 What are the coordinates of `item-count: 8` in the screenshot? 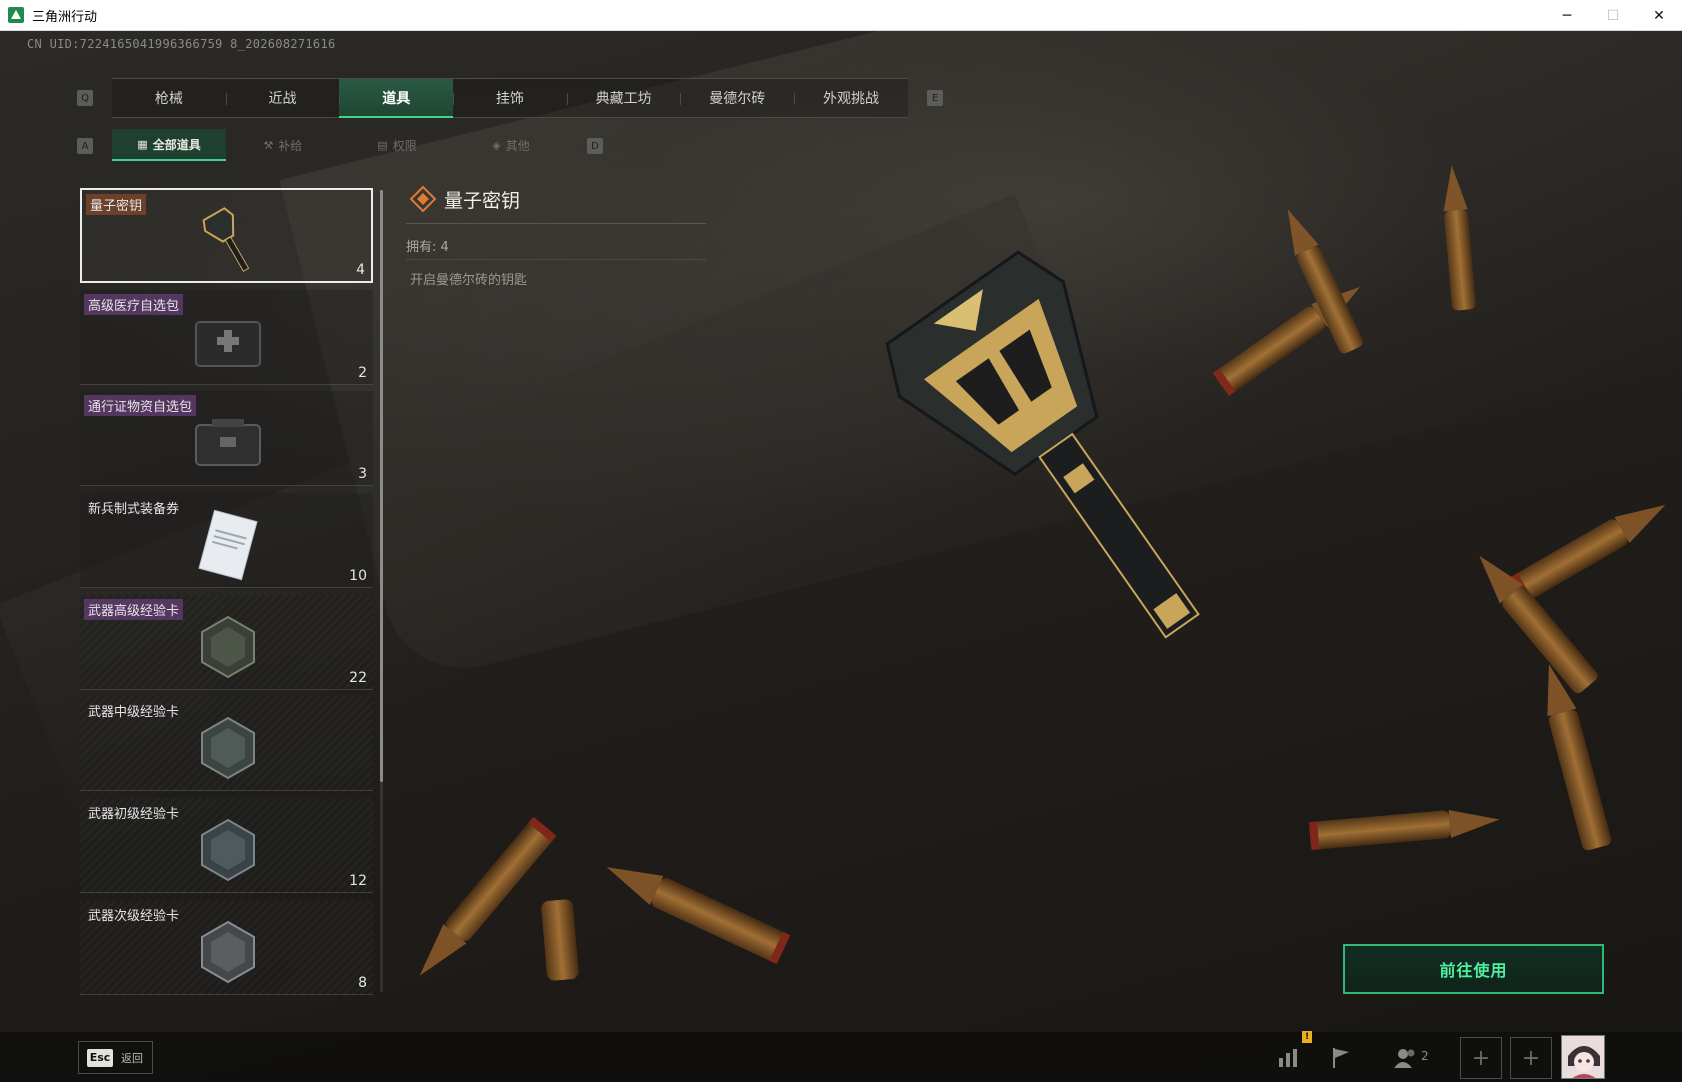 It's located at (362, 982).